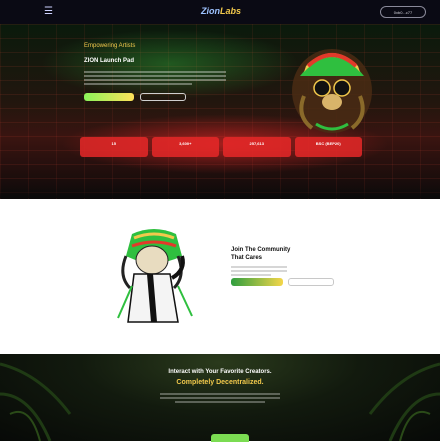 This screenshot has width=440, height=442. What do you see at coordinates (50, 12) in the screenshot?
I see `hamburger-icon: ☰` at bounding box center [50, 12].